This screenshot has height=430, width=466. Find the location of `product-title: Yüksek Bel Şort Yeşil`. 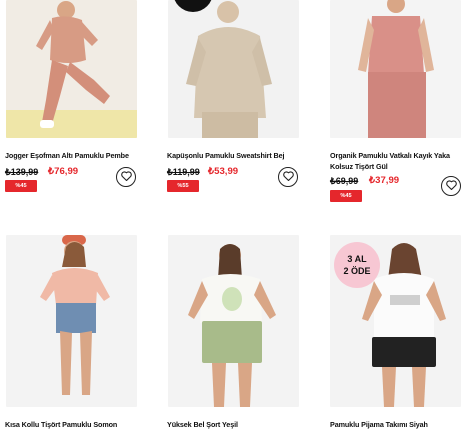

product-title: Yüksek Bel Şort Yeşil is located at coordinates (202, 424).